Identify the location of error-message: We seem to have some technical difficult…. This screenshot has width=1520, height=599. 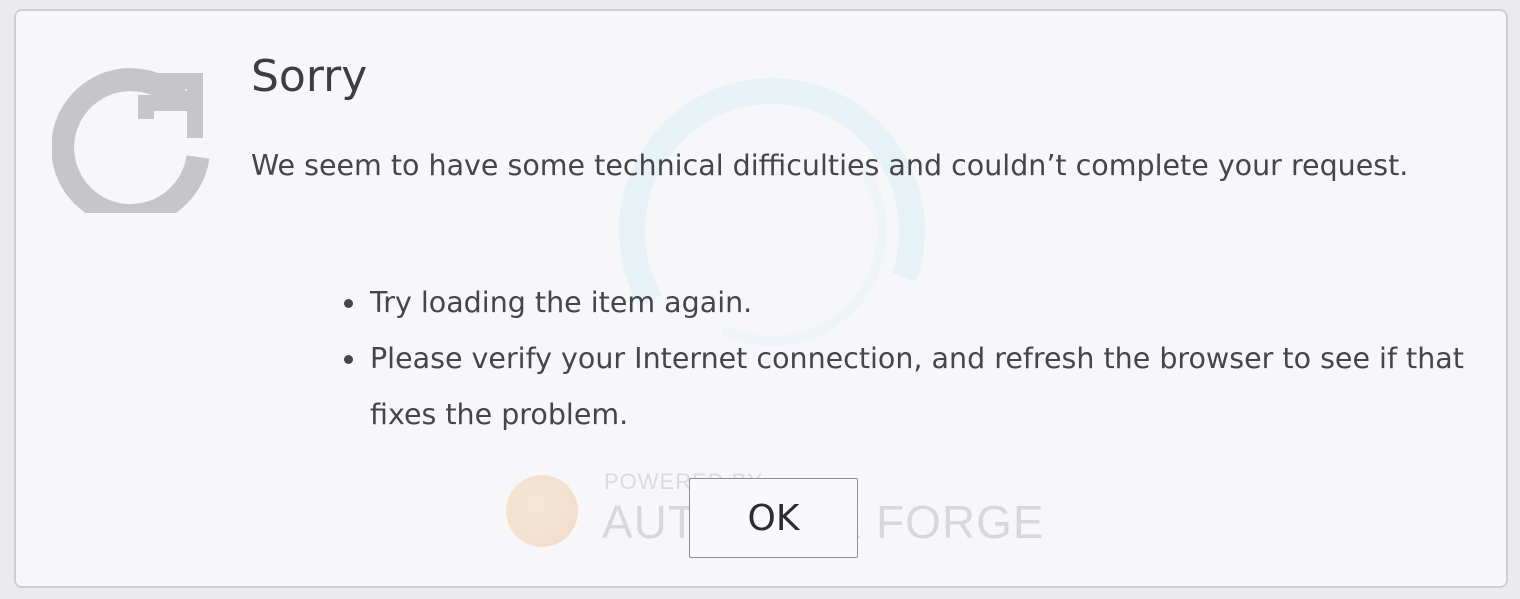
(830, 165).